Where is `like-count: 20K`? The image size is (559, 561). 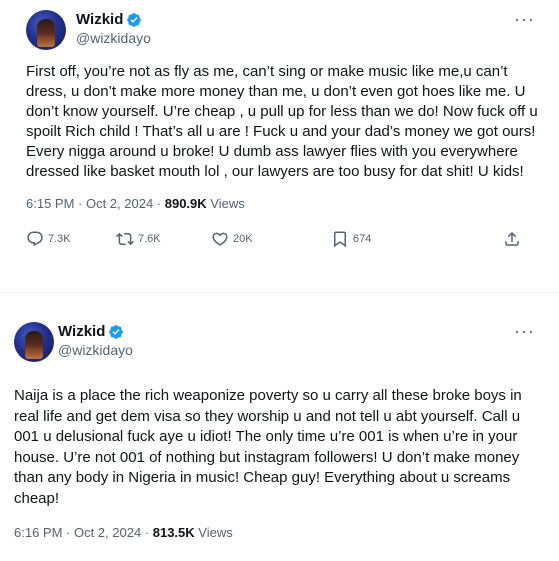
like-count: 20K is located at coordinates (243, 239).